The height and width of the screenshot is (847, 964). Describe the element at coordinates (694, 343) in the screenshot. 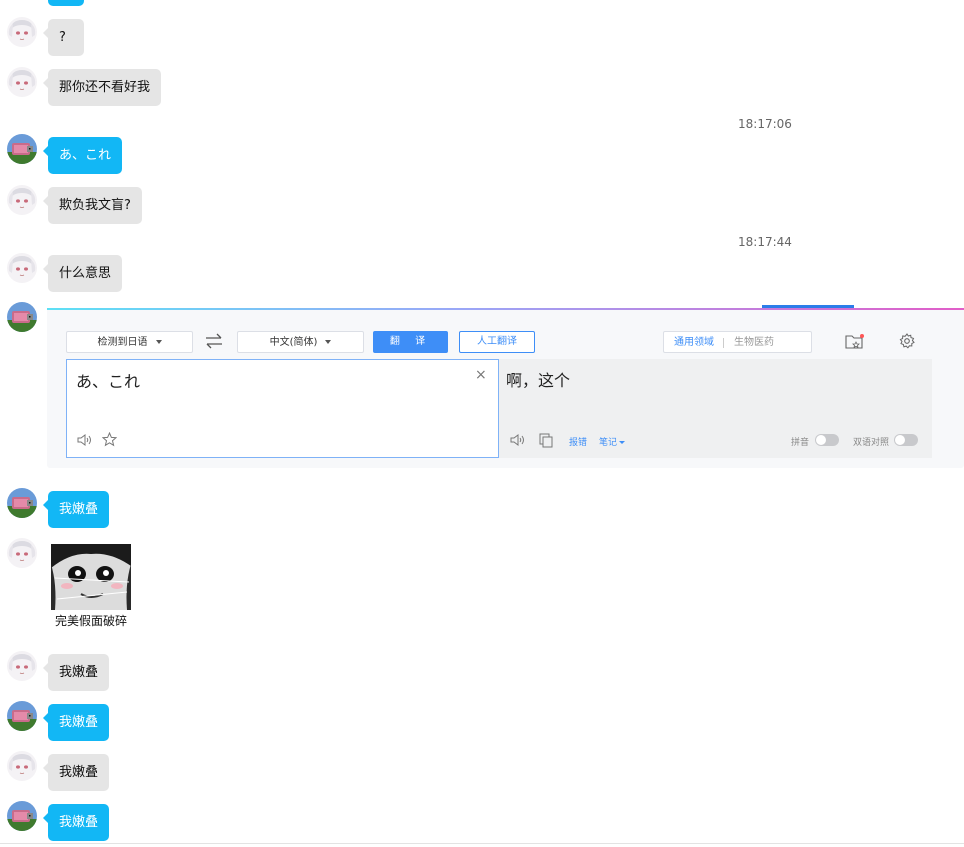

I see `domain-general: 通用领域` at that location.